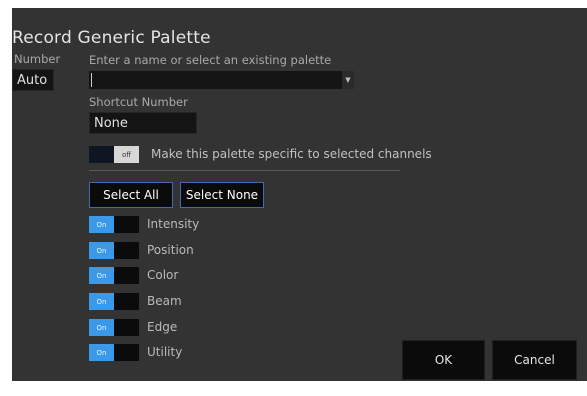 This screenshot has width=587, height=396. Describe the element at coordinates (348, 80) in the screenshot. I see `chevron-down-icon: ▼` at that location.